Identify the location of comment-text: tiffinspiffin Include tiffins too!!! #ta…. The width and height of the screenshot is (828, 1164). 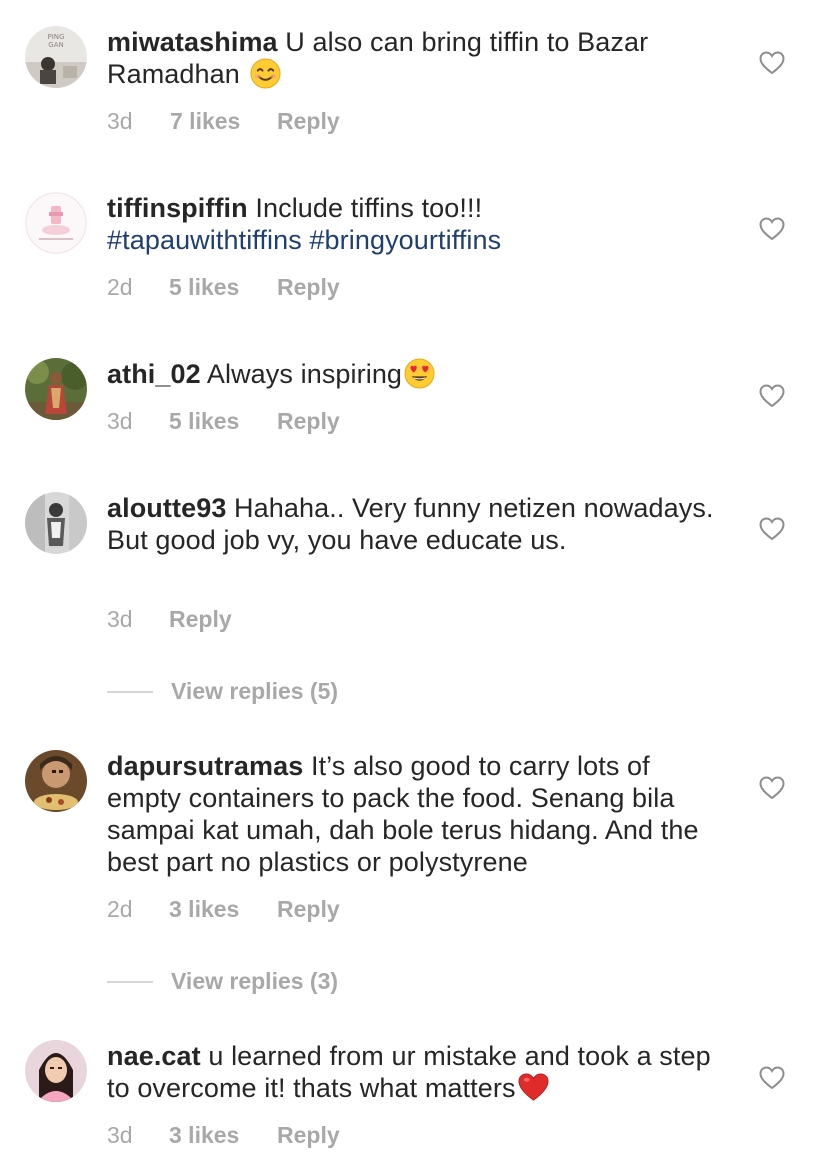
(417, 224).